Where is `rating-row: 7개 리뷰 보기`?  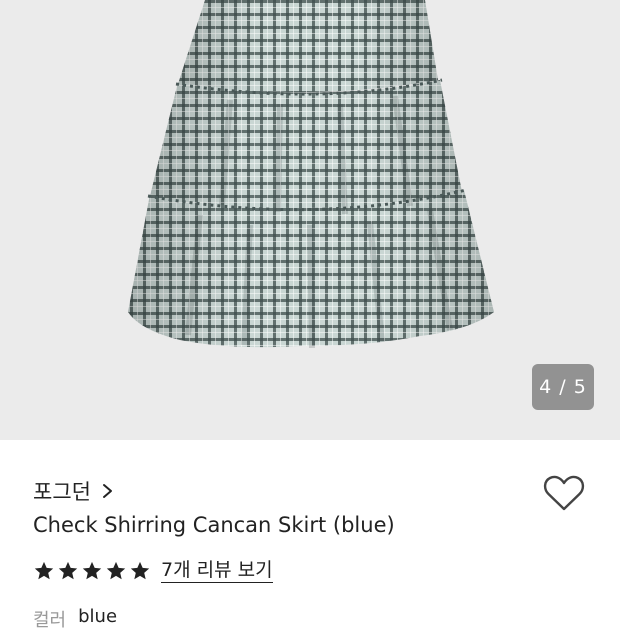
rating-row: 7개 리뷰 보기 is located at coordinates (153, 571).